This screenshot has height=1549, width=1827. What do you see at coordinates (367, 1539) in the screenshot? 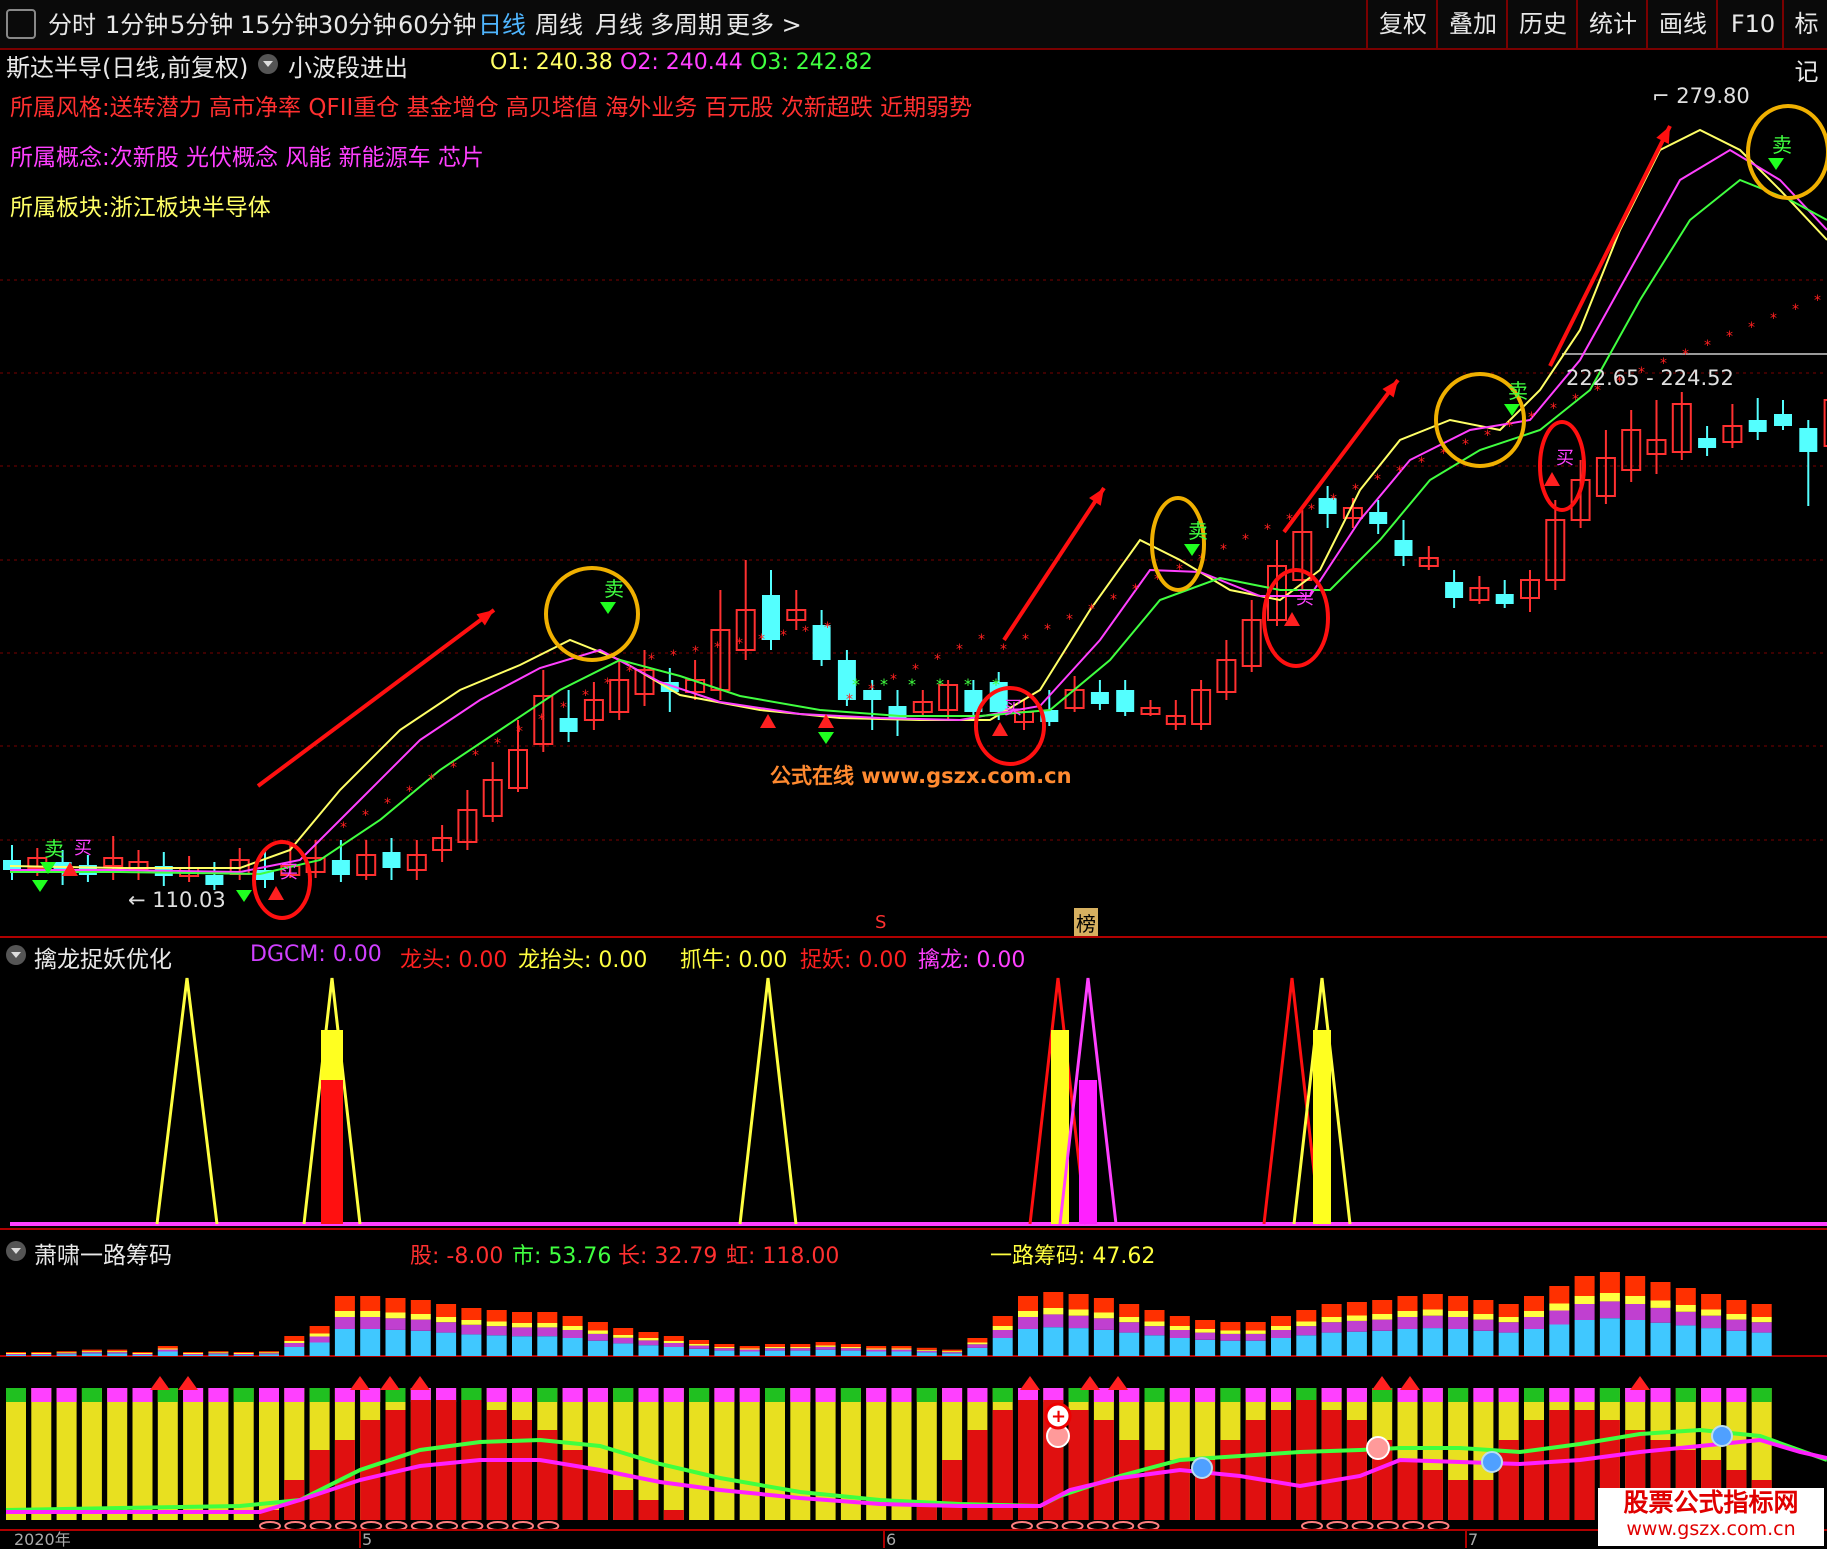
I see `axis-label-1: 5` at bounding box center [367, 1539].